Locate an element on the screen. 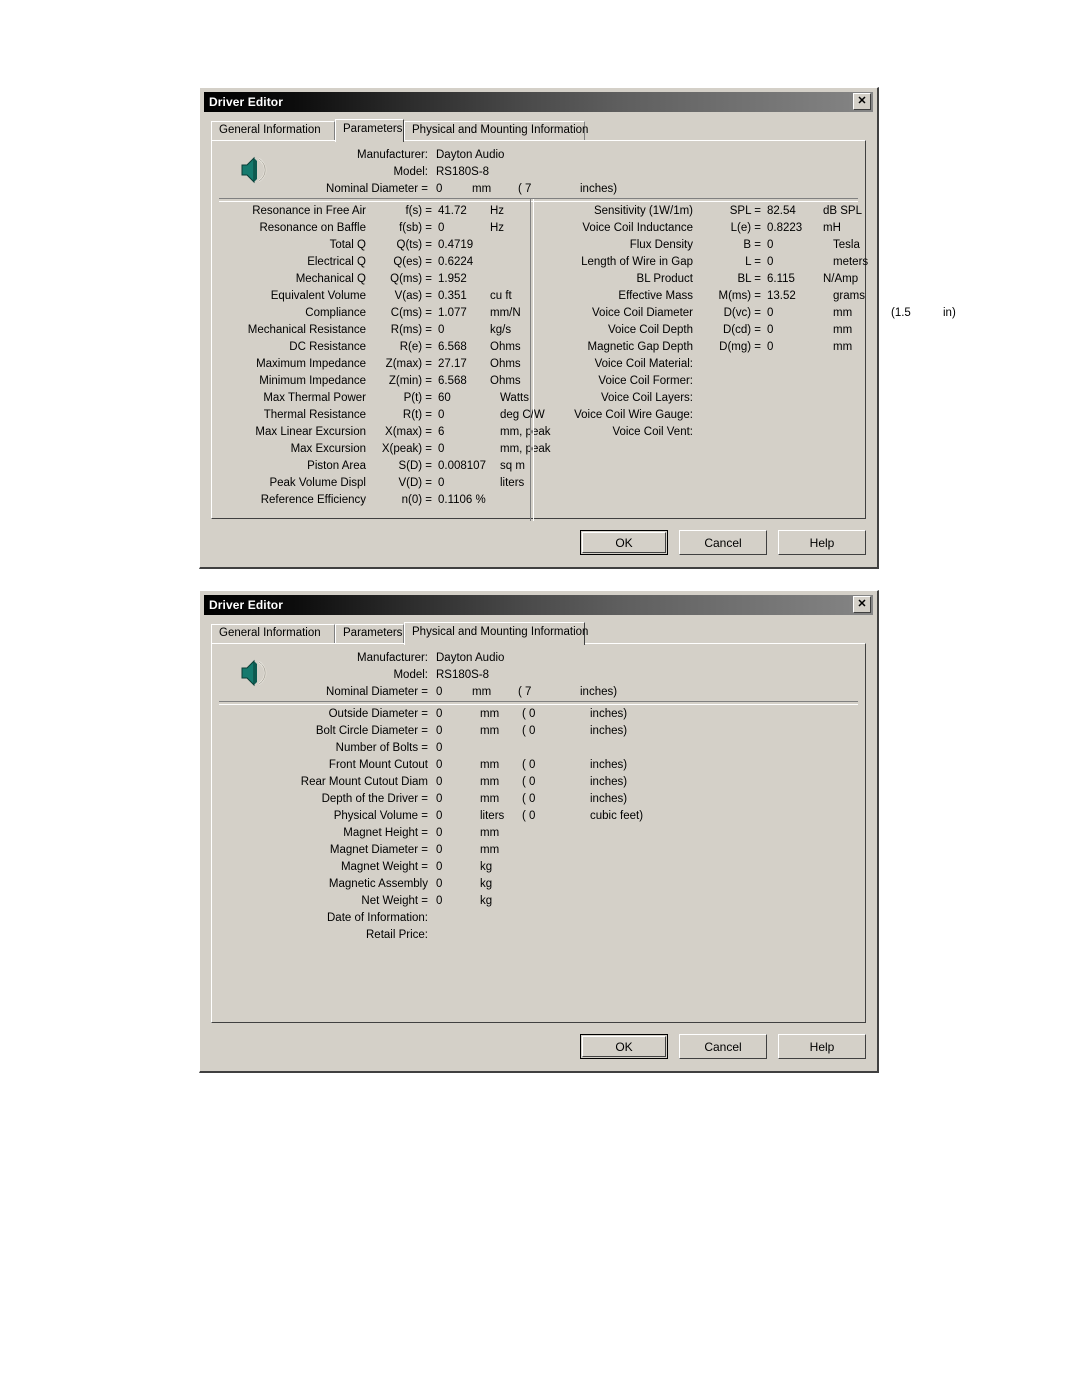 The width and height of the screenshot is (1080, 1397). physical-parameter-label: Outside Diameter = is located at coordinates (378, 714).